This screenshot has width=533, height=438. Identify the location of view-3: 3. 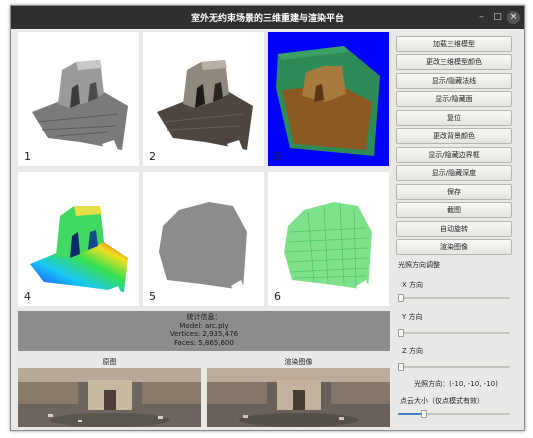
(328, 99).